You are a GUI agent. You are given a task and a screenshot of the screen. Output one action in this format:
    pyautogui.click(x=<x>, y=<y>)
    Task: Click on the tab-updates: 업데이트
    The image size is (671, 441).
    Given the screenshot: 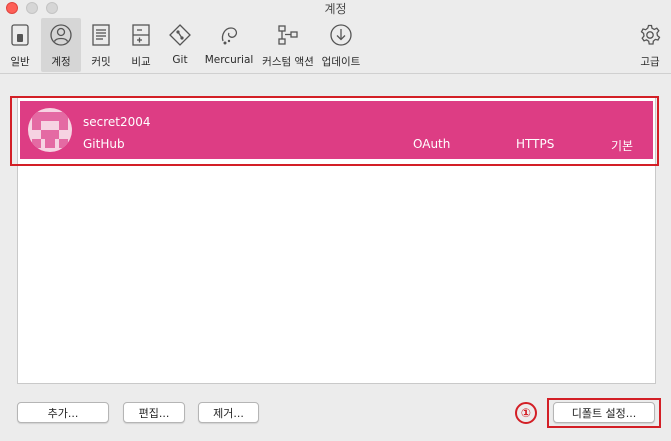 What is the action you would take?
    pyautogui.click(x=341, y=45)
    